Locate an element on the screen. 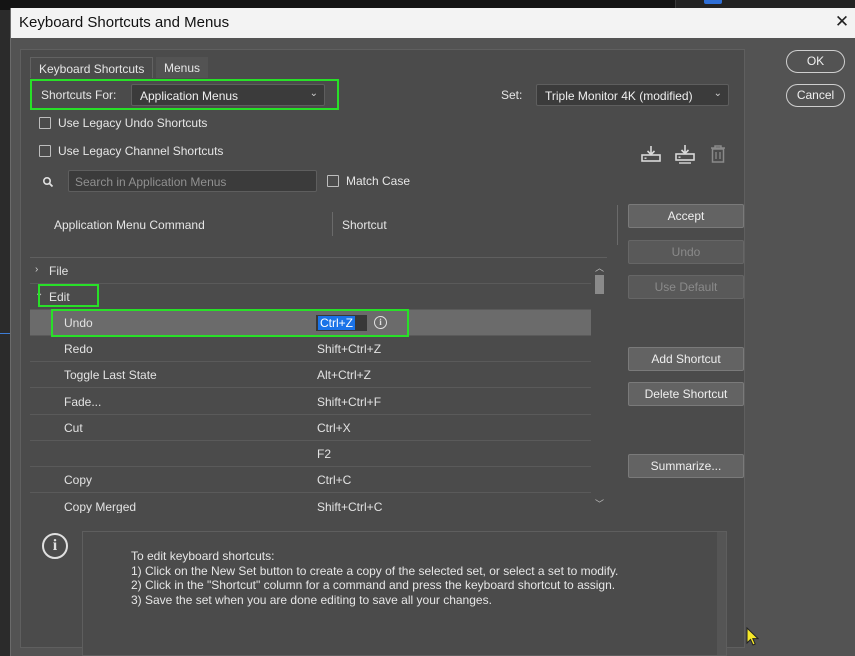  row-command: Copy is located at coordinates (78, 480).